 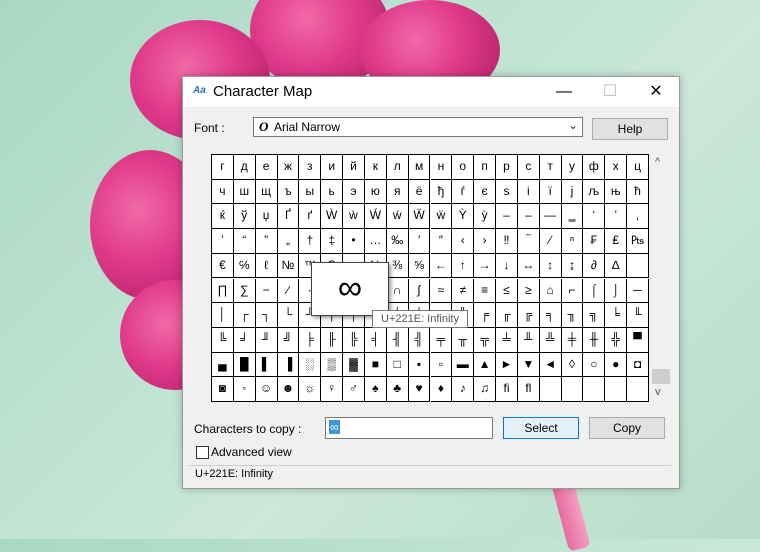 What do you see at coordinates (288, 241) in the screenshot?
I see `character-cell: „` at bounding box center [288, 241].